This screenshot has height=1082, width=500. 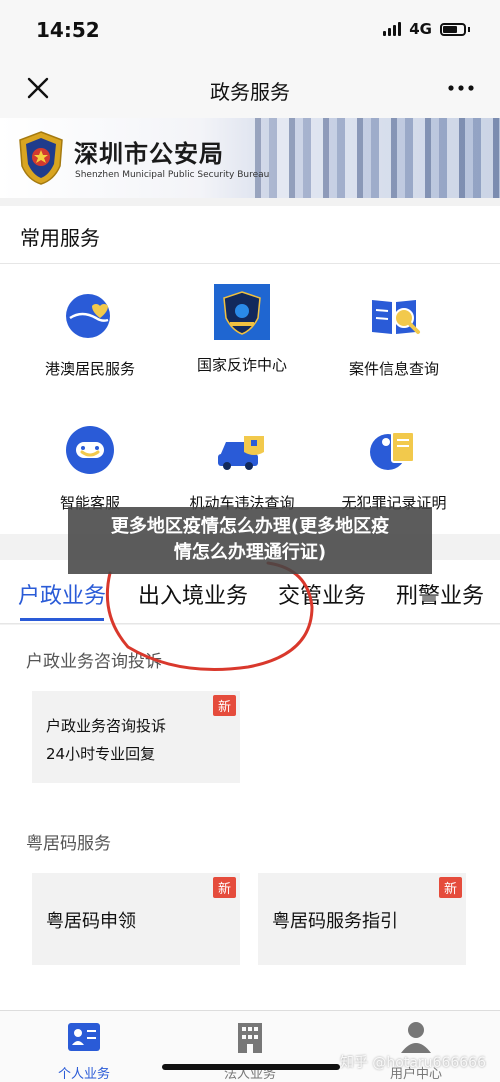 What do you see at coordinates (89, 369) in the screenshot?
I see `service-label: 港澳居民服务` at bounding box center [89, 369].